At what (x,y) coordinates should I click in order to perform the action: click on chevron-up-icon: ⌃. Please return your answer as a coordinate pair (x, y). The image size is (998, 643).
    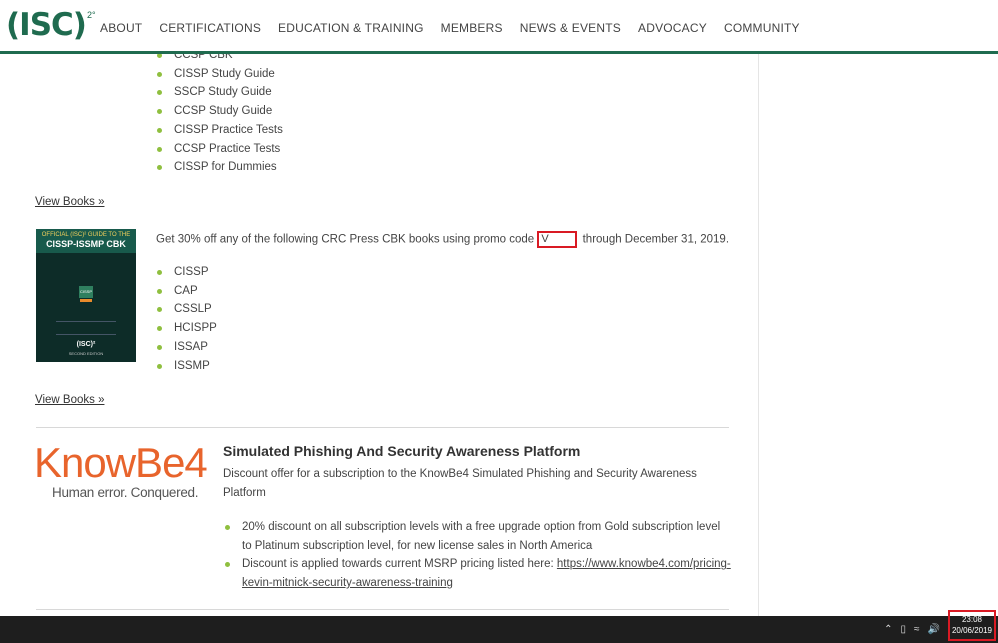
    Looking at the image, I should click on (888, 629).